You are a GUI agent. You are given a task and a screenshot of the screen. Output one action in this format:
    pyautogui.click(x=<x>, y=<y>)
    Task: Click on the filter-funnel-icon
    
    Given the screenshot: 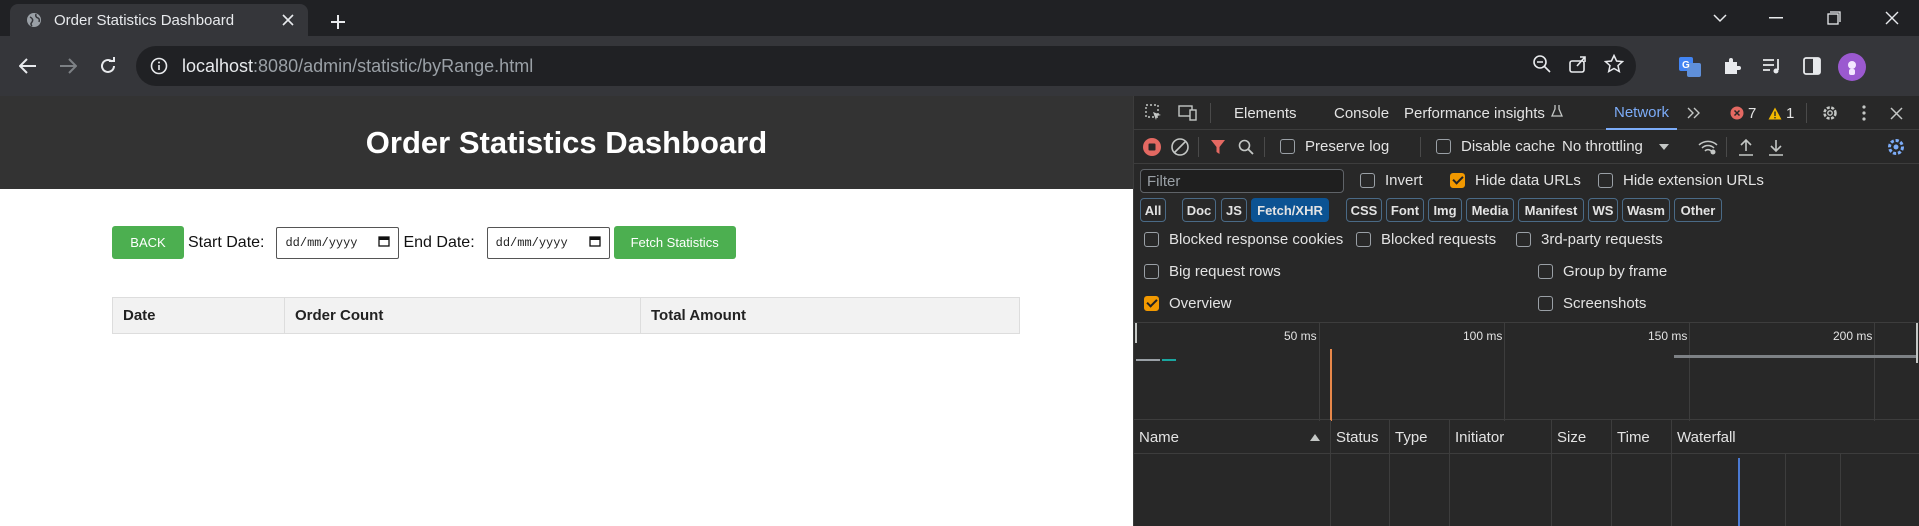 What is the action you would take?
    pyautogui.click(x=1218, y=147)
    